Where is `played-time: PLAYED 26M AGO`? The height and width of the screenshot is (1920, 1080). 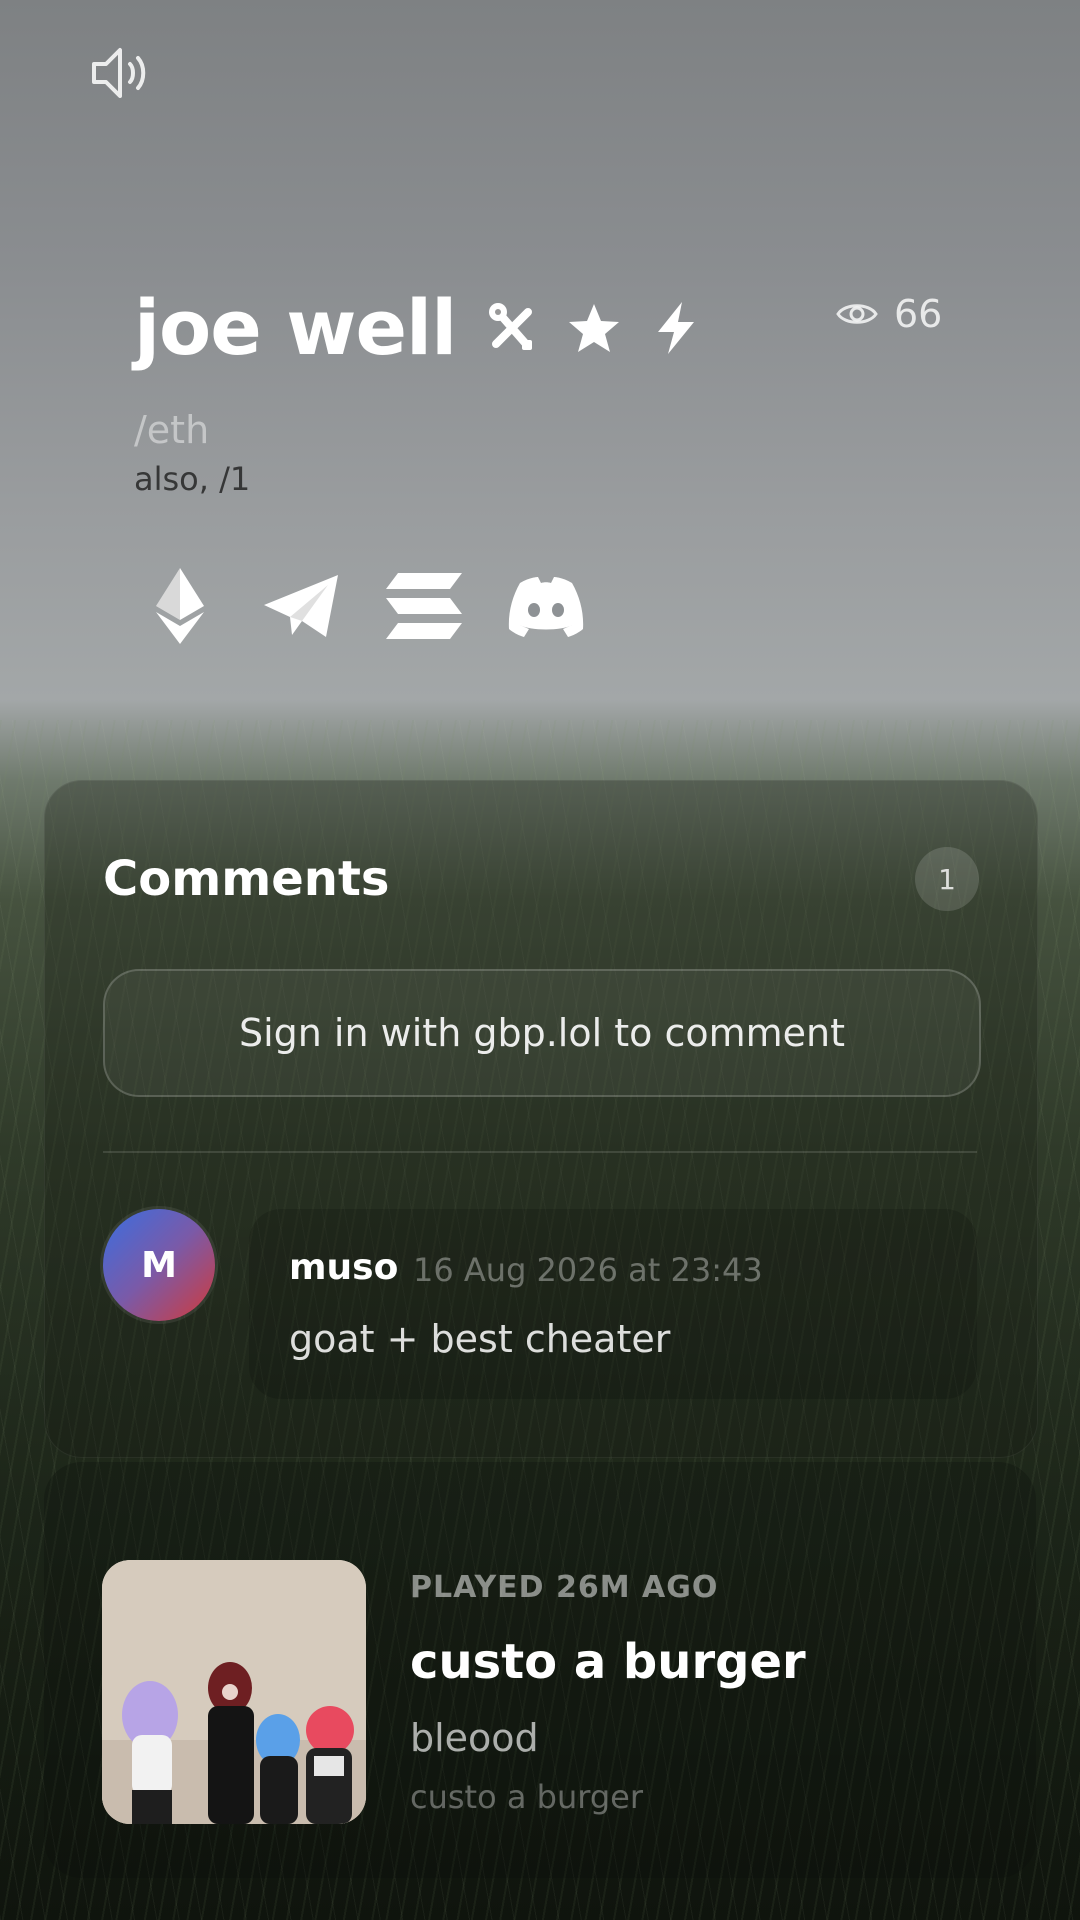 played-time: PLAYED 26M AGO is located at coordinates (564, 1587).